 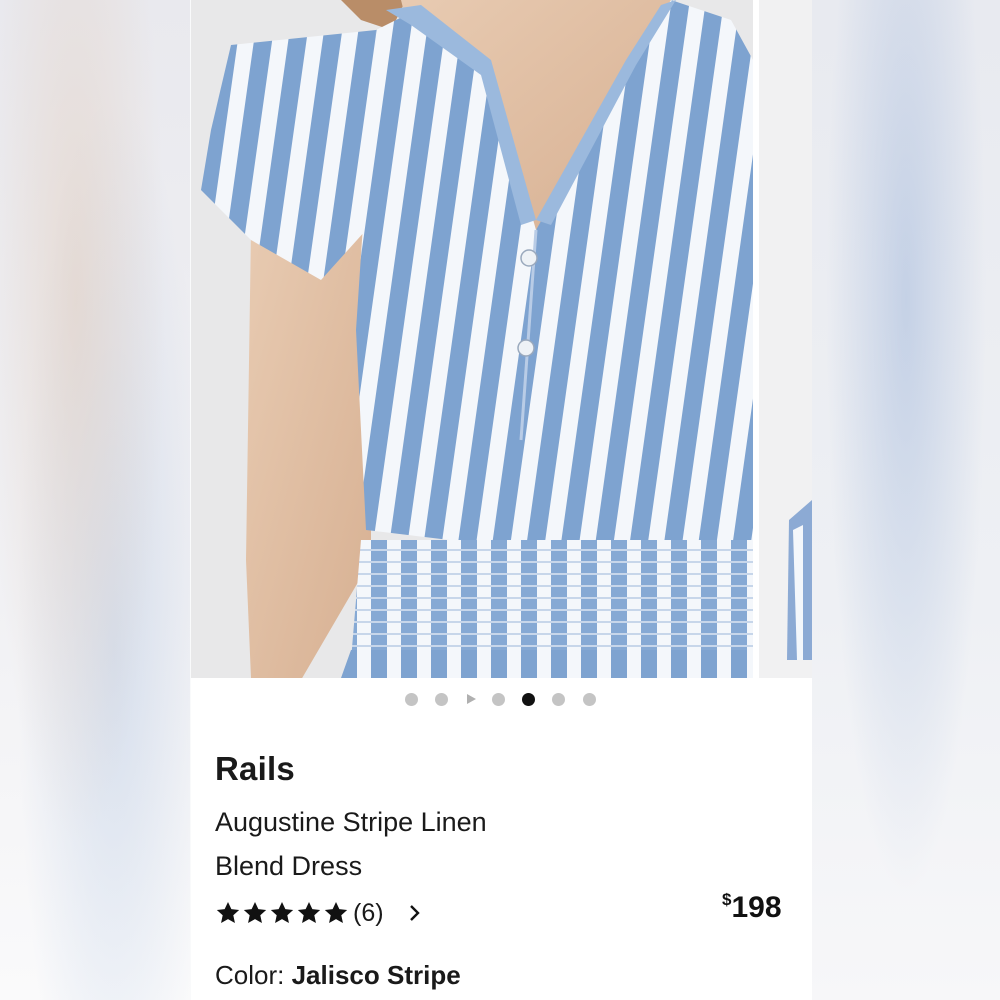 I want to click on price-amount: 198, so click(x=756, y=907).